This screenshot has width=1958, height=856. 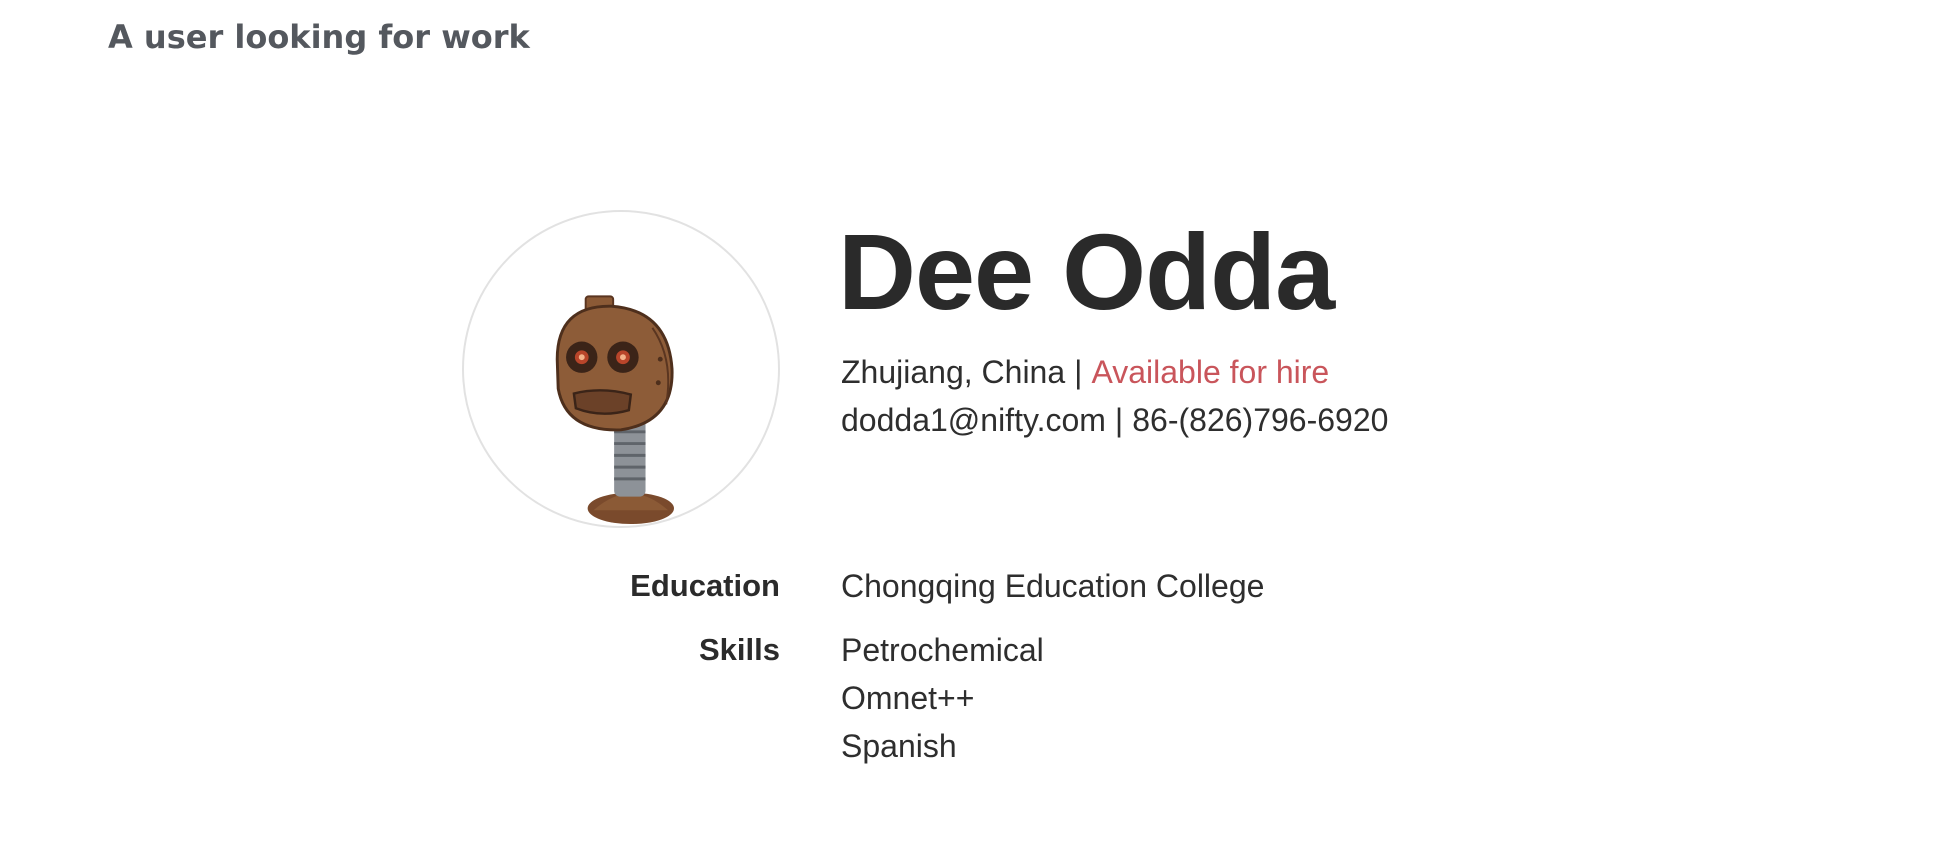 I want to click on avatar, so click(x=621, y=369).